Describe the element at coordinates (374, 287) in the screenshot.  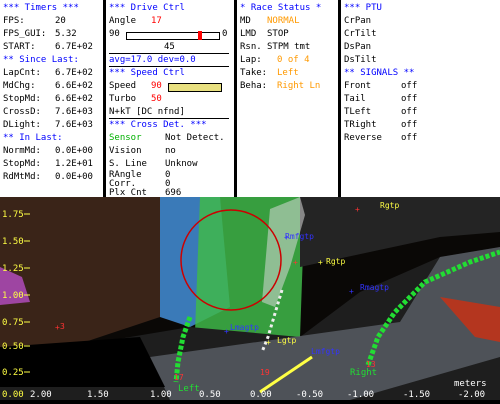
I see `marker-rmagtp: Rmagtp` at that location.